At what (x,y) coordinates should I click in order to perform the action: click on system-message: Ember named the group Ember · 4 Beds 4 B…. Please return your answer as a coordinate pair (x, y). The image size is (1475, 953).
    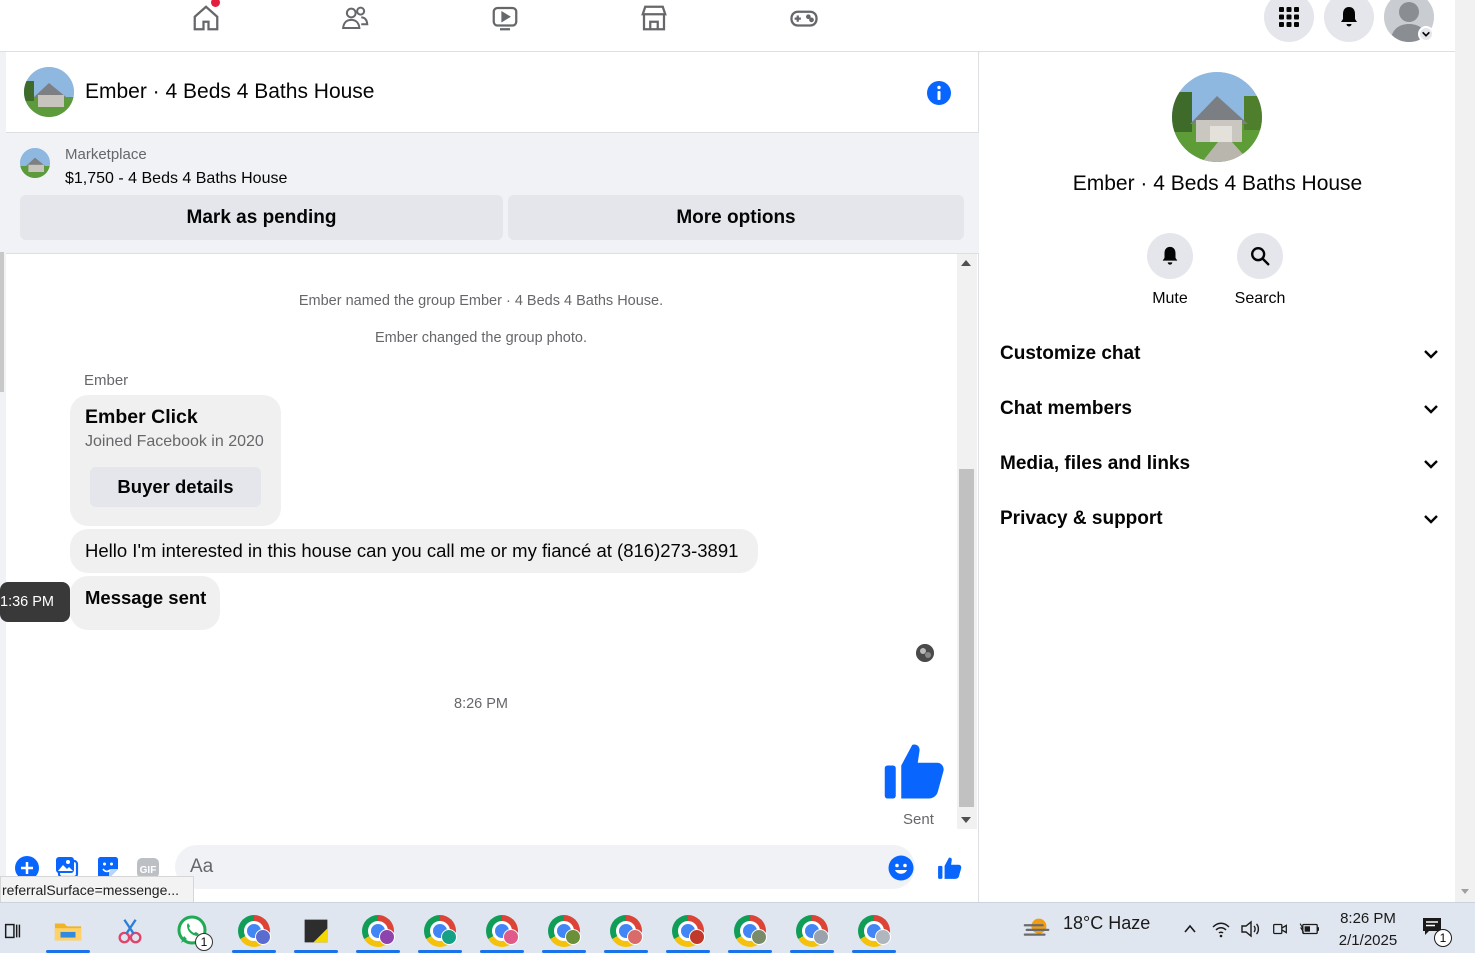
    Looking at the image, I should click on (481, 301).